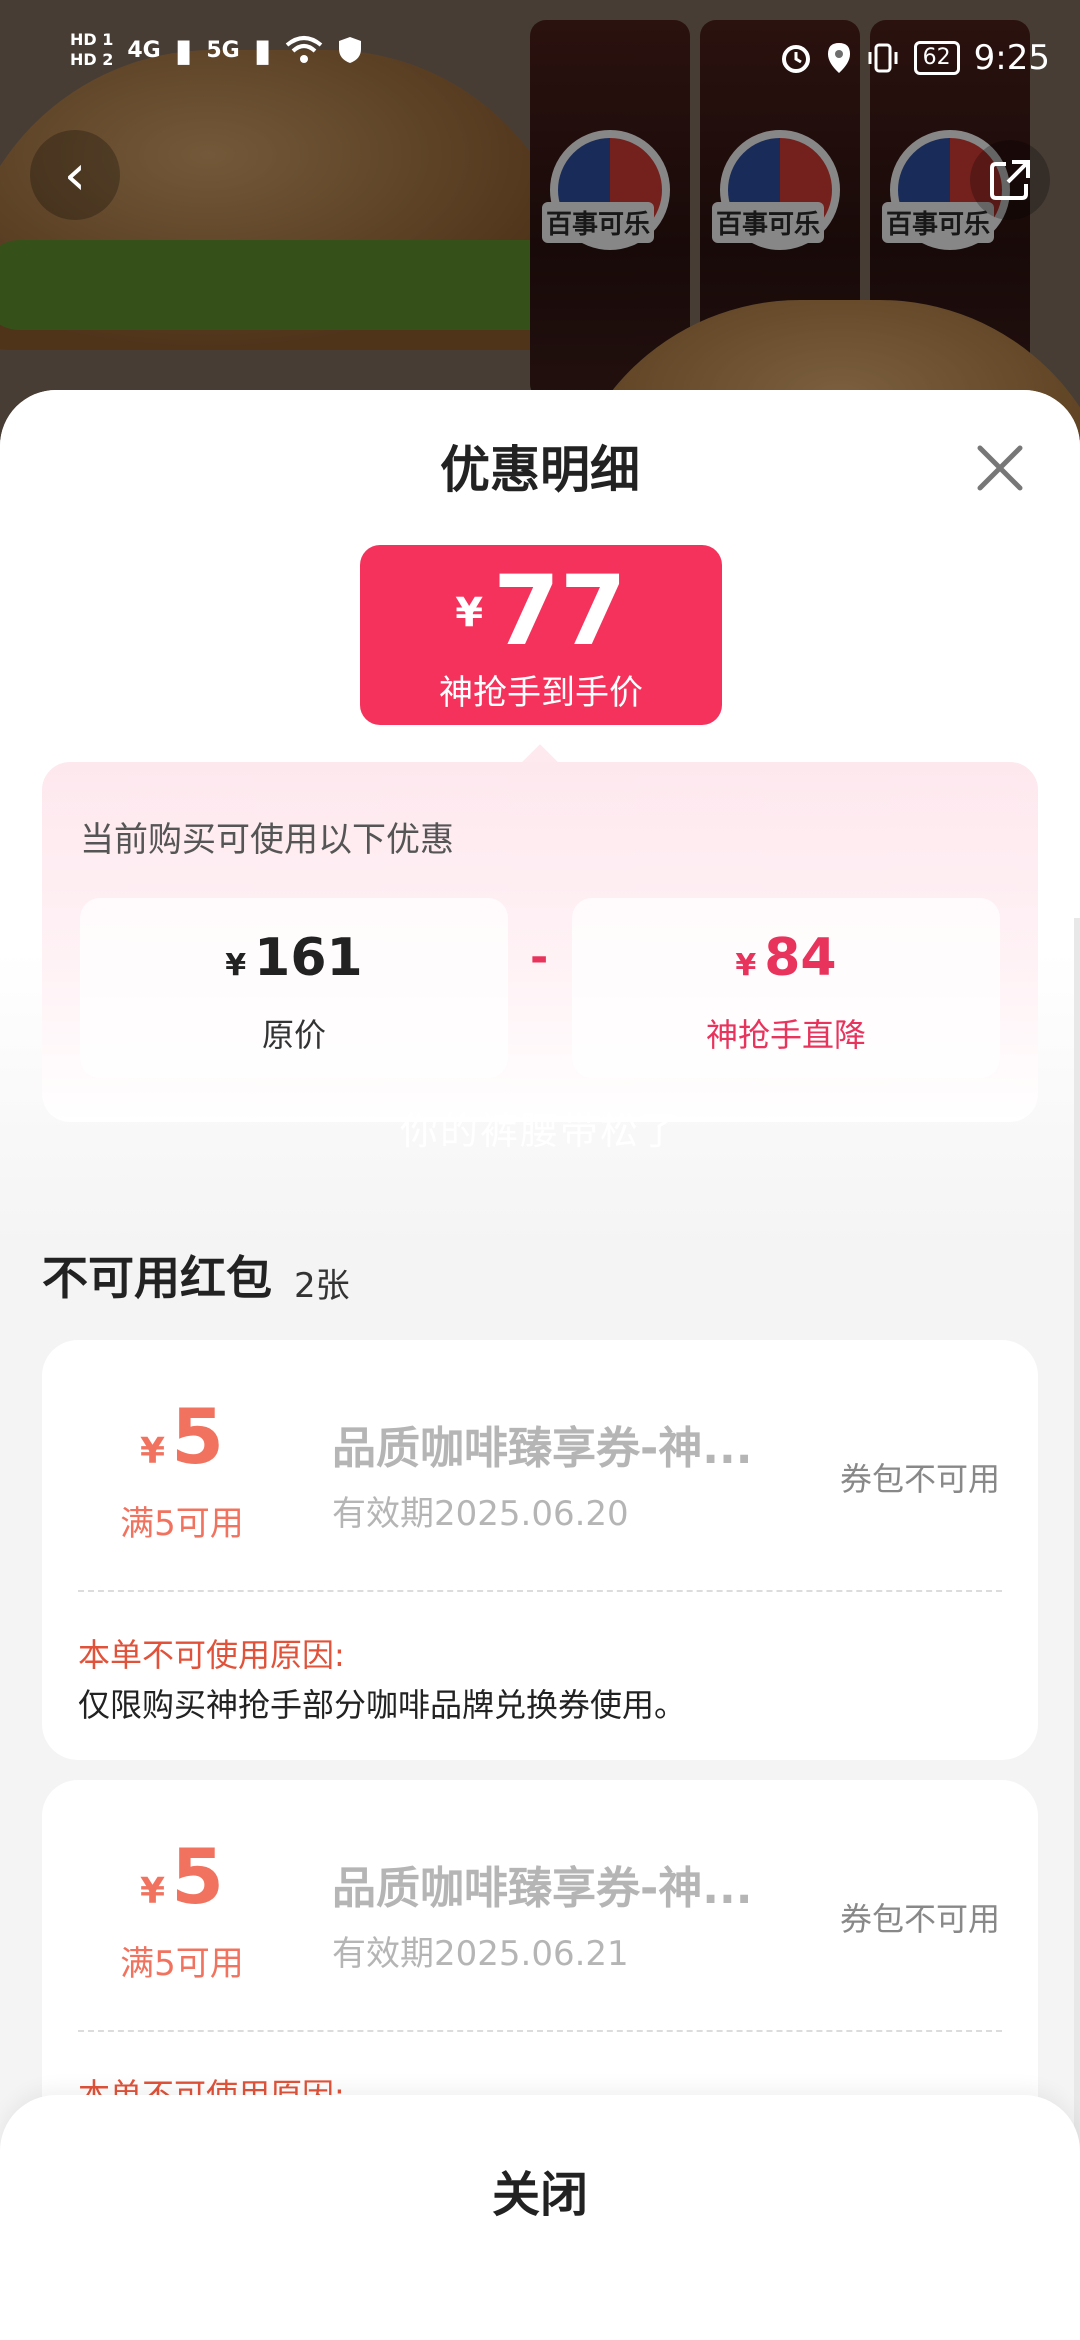 This screenshot has height=2340, width=1080. What do you see at coordinates (540, 2190) in the screenshot?
I see `close-button: 关闭` at bounding box center [540, 2190].